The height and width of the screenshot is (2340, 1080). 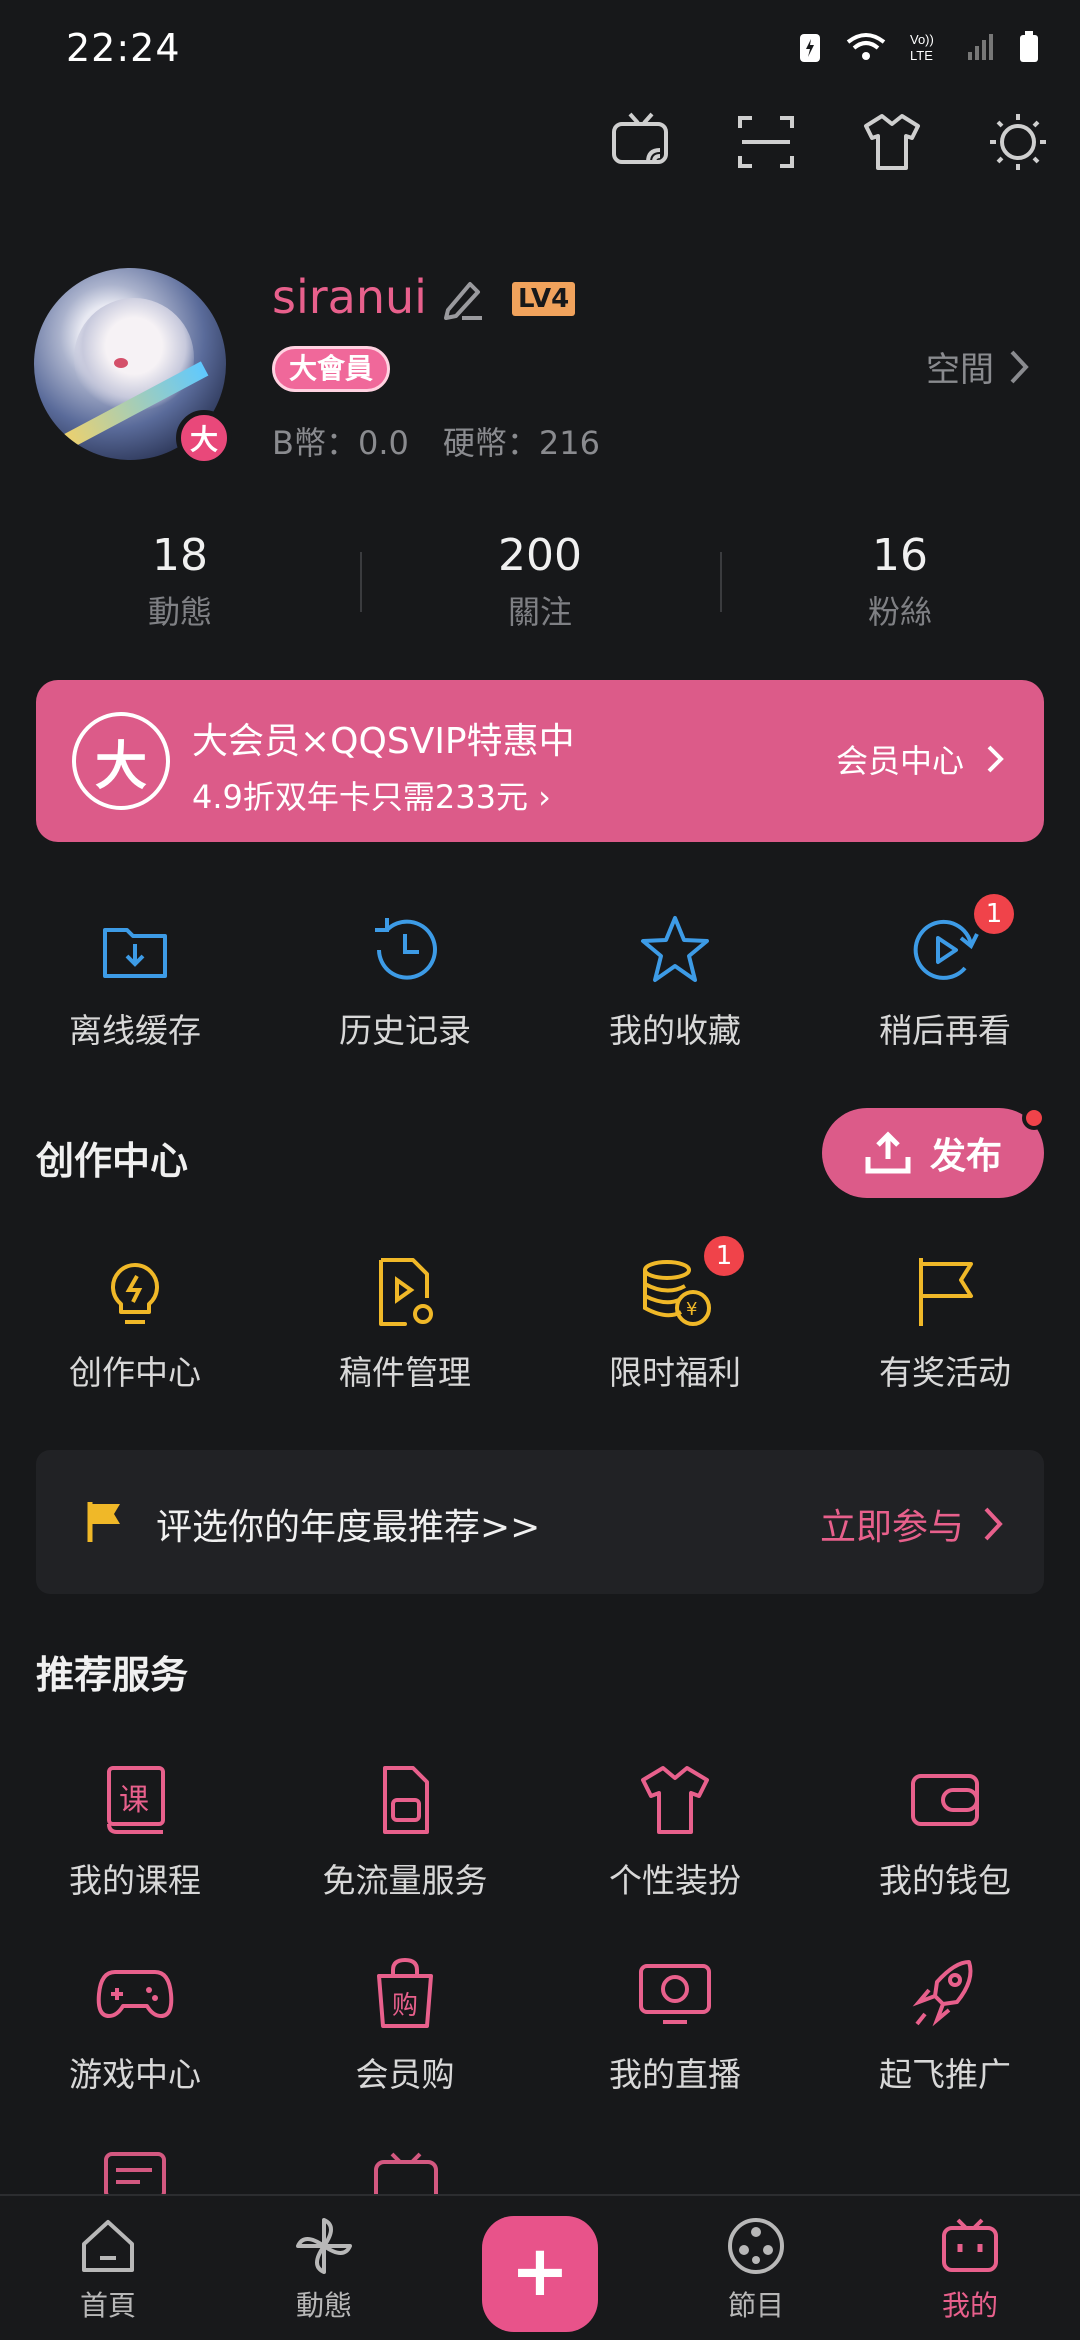 I want to click on reward-activity-item: 有奖活动, so click(x=945, y=1323).